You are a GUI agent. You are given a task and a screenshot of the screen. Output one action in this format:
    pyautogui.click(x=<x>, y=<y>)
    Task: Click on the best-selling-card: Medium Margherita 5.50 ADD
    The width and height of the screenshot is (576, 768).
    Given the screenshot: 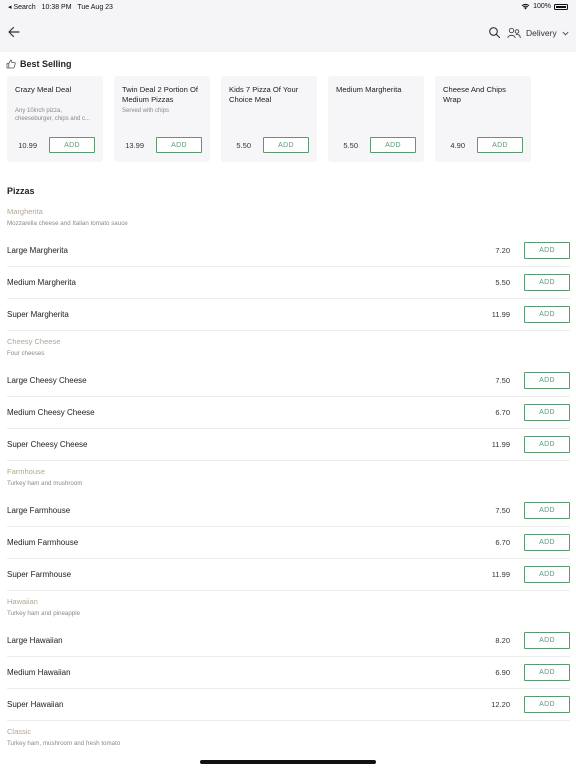 What is the action you would take?
    pyautogui.click(x=376, y=119)
    